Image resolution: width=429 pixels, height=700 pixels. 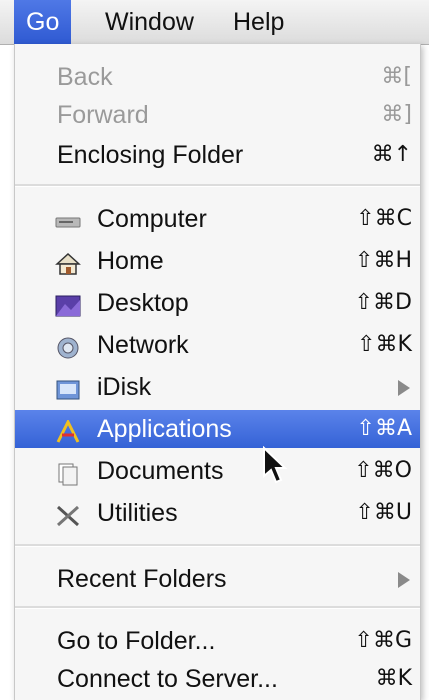 I want to click on menu-item-go-to-folder: Go to Folder... ⇧⌘G, so click(x=217, y=641).